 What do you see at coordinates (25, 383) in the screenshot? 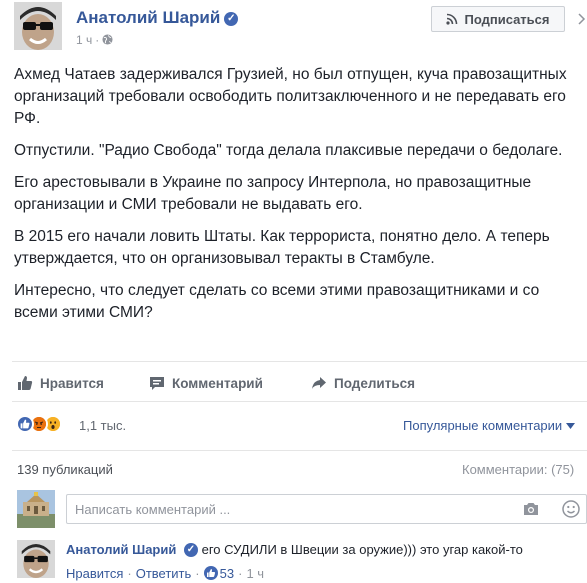
I see `thumbs-up-icon` at bounding box center [25, 383].